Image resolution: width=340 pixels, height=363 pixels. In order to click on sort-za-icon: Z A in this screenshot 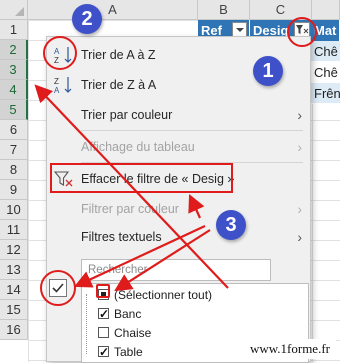, I will do `click(64, 85)`.